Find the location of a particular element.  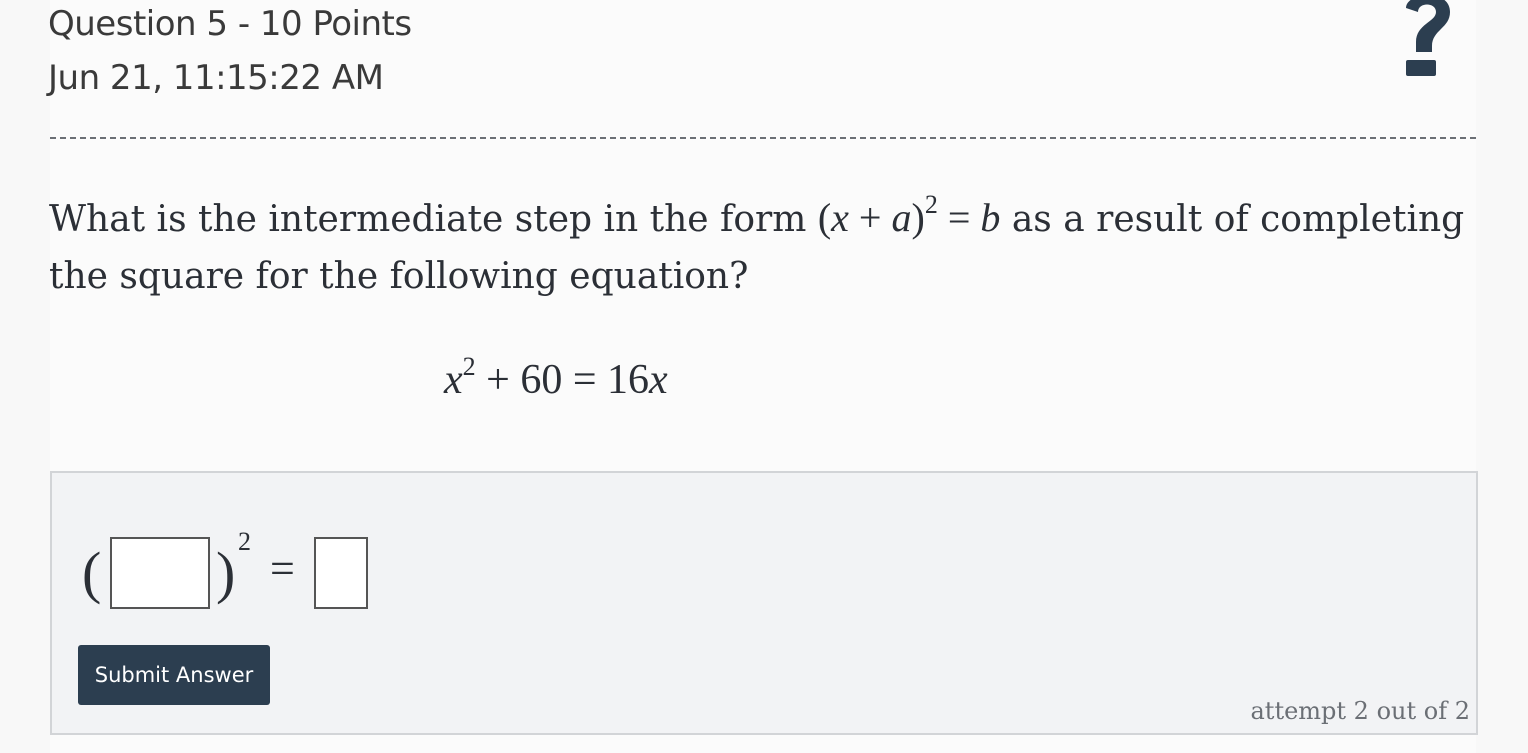

form-equals: = is located at coordinates (959, 217).